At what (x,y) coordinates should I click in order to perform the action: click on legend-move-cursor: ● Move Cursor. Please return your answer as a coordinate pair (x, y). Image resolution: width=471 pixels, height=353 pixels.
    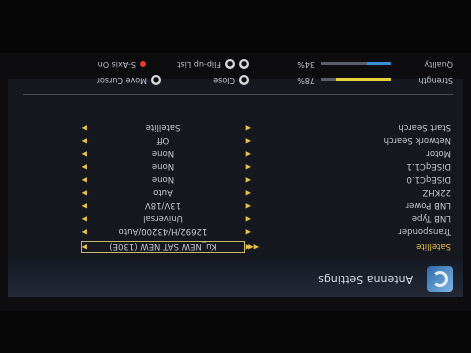
    Looking at the image, I should click on (129, 80).